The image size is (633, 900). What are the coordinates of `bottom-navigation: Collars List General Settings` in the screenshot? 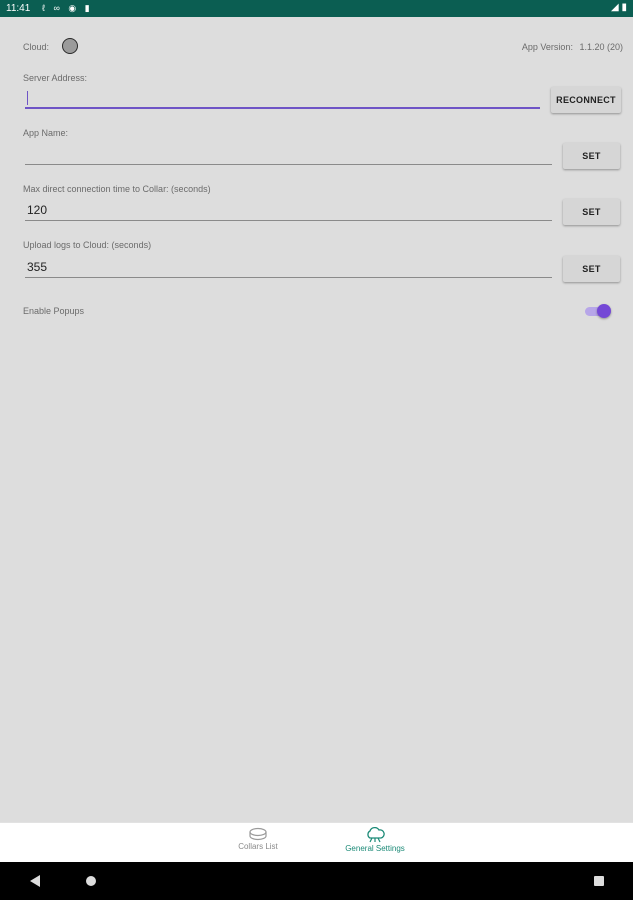 It's located at (316, 842).